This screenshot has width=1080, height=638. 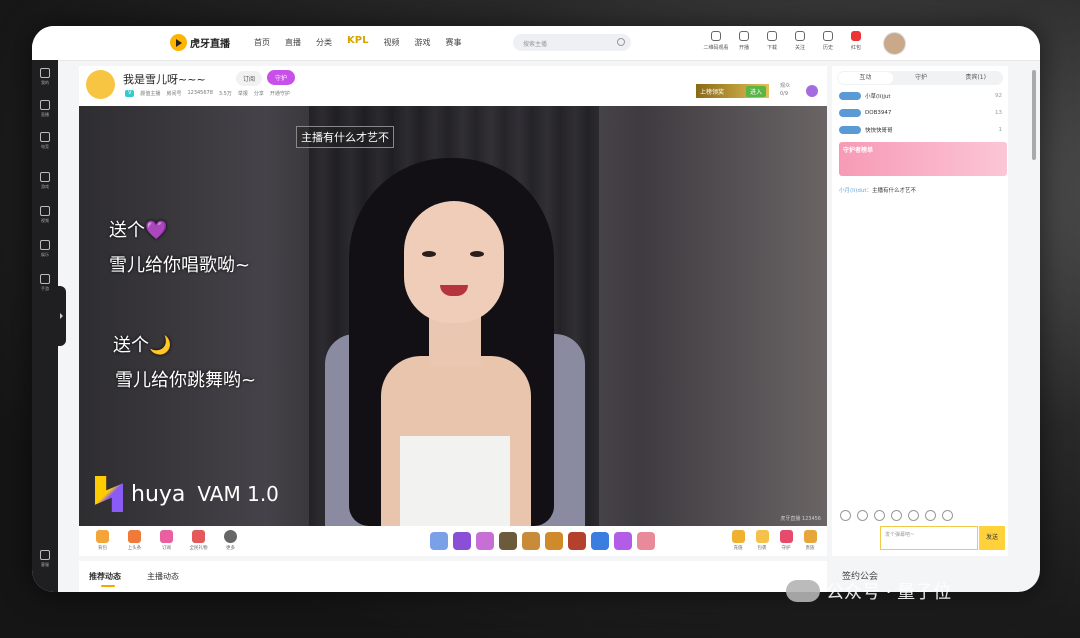 I want to click on nav-live: 直播, so click(x=293, y=42).